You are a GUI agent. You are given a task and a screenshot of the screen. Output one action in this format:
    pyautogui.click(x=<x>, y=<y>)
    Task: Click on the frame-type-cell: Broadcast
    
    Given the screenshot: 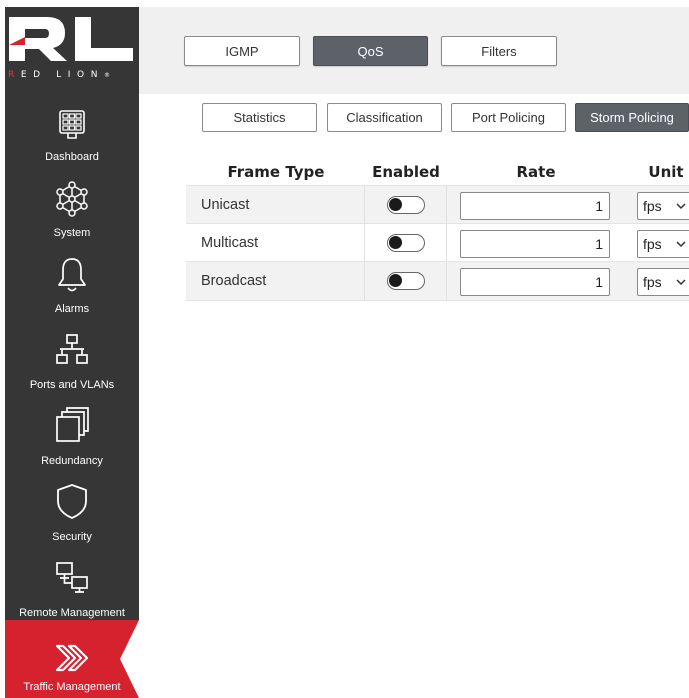 What is the action you would take?
    pyautogui.click(x=234, y=281)
    